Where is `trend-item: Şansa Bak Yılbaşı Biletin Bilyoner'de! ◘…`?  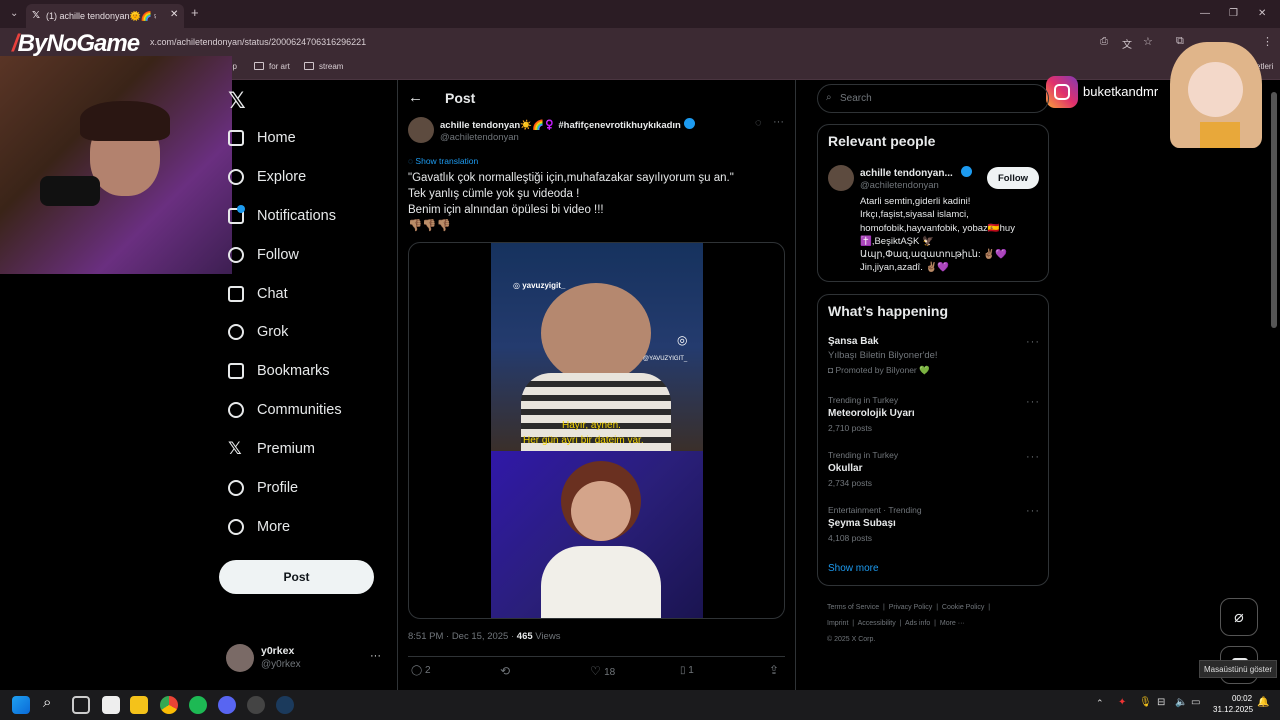
trend-item: Şansa Bak Yılbaşı Biletin Bilyoner'de! ◘… is located at coordinates (883, 356).